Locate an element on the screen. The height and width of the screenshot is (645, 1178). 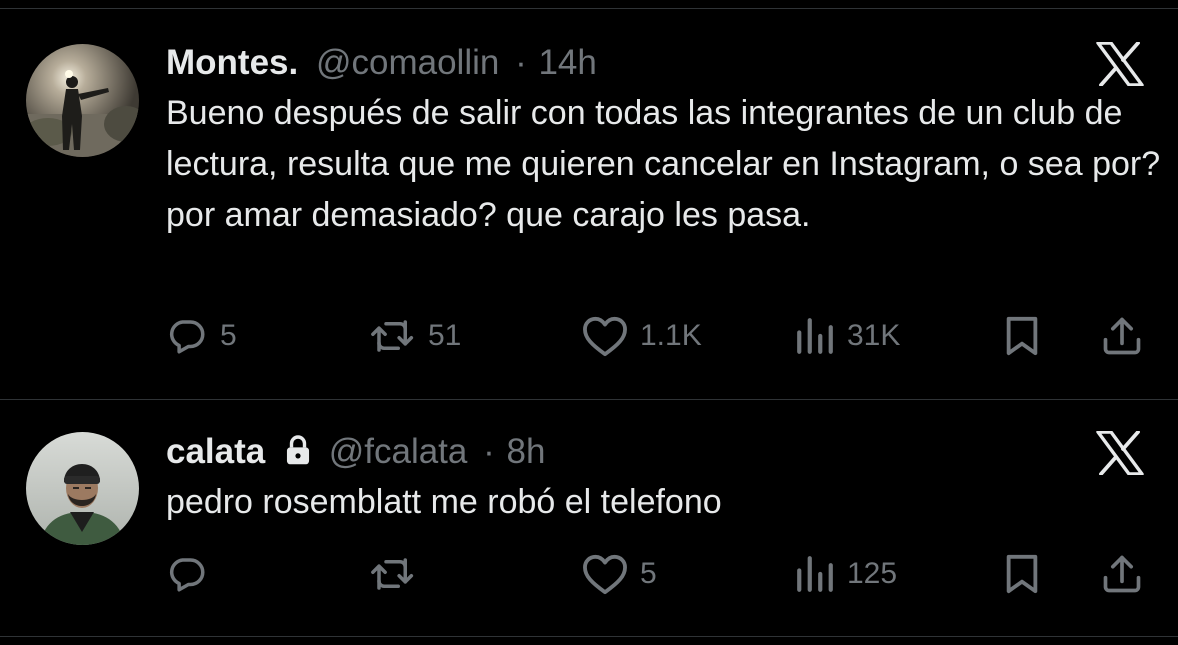
timestamp: 14h is located at coordinates (567, 62).